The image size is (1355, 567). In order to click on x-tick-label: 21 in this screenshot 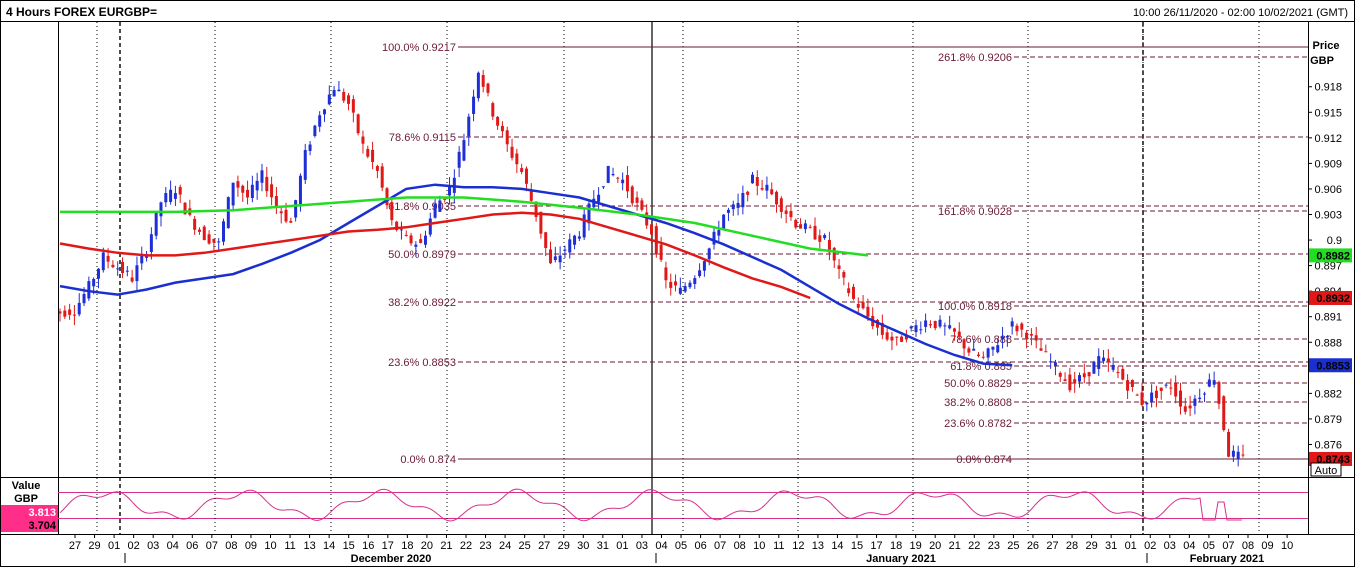, I will do `click(446, 546)`.